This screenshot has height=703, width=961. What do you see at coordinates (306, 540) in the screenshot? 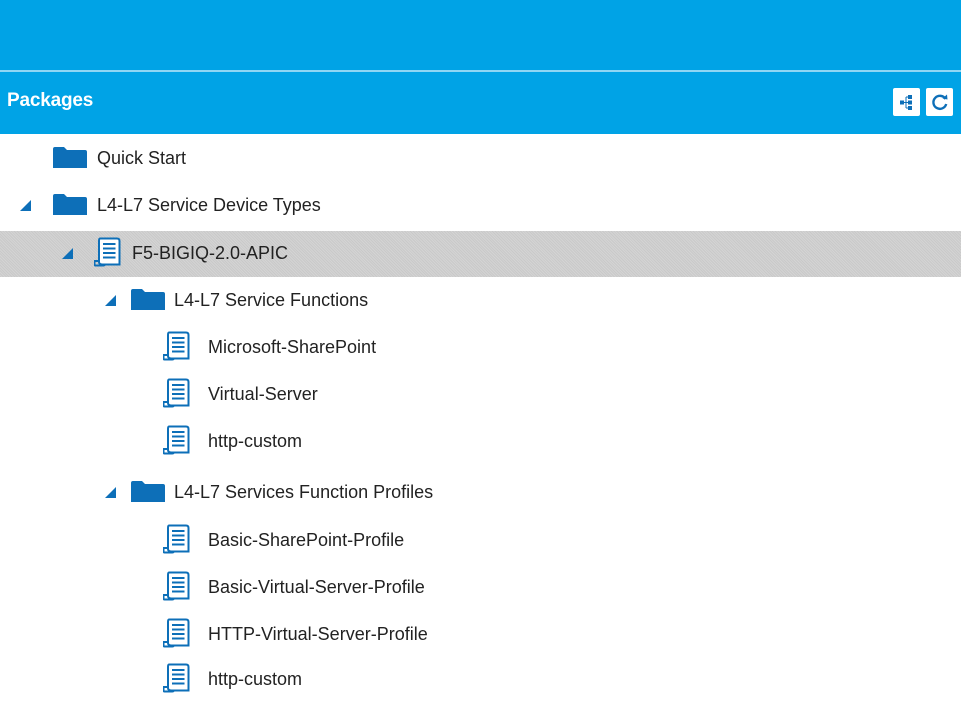
I see `tree-item-label: Basic-SharePoint-Profile` at bounding box center [306, 540].